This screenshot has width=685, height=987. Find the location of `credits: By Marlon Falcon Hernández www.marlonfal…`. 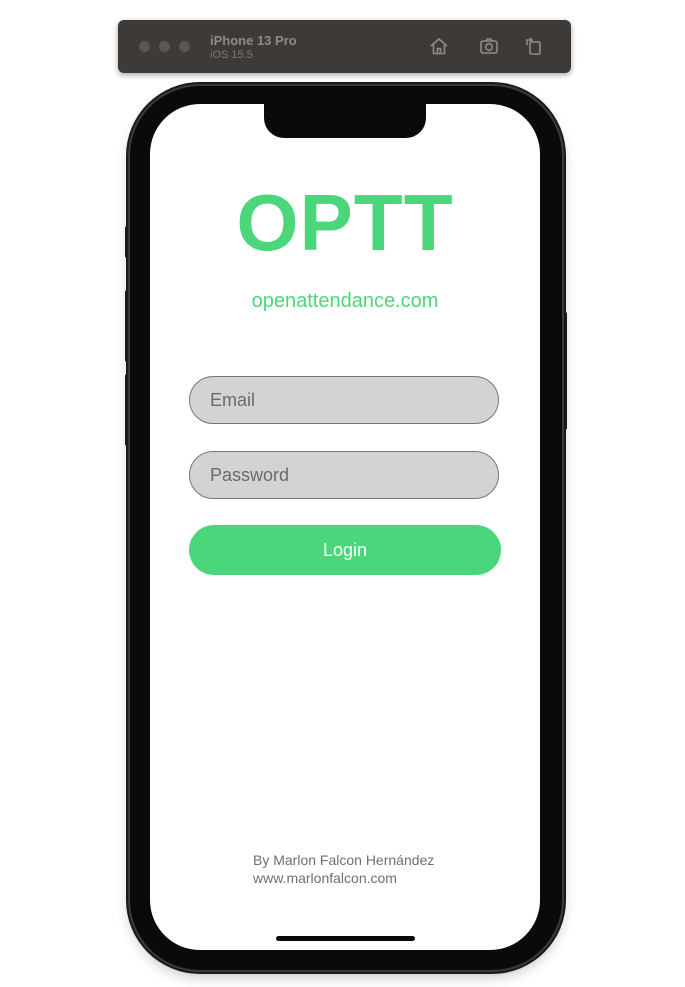

credits: By Marlon Falcon Hernández www.marlonfal… is located at coordinates (343, 869).